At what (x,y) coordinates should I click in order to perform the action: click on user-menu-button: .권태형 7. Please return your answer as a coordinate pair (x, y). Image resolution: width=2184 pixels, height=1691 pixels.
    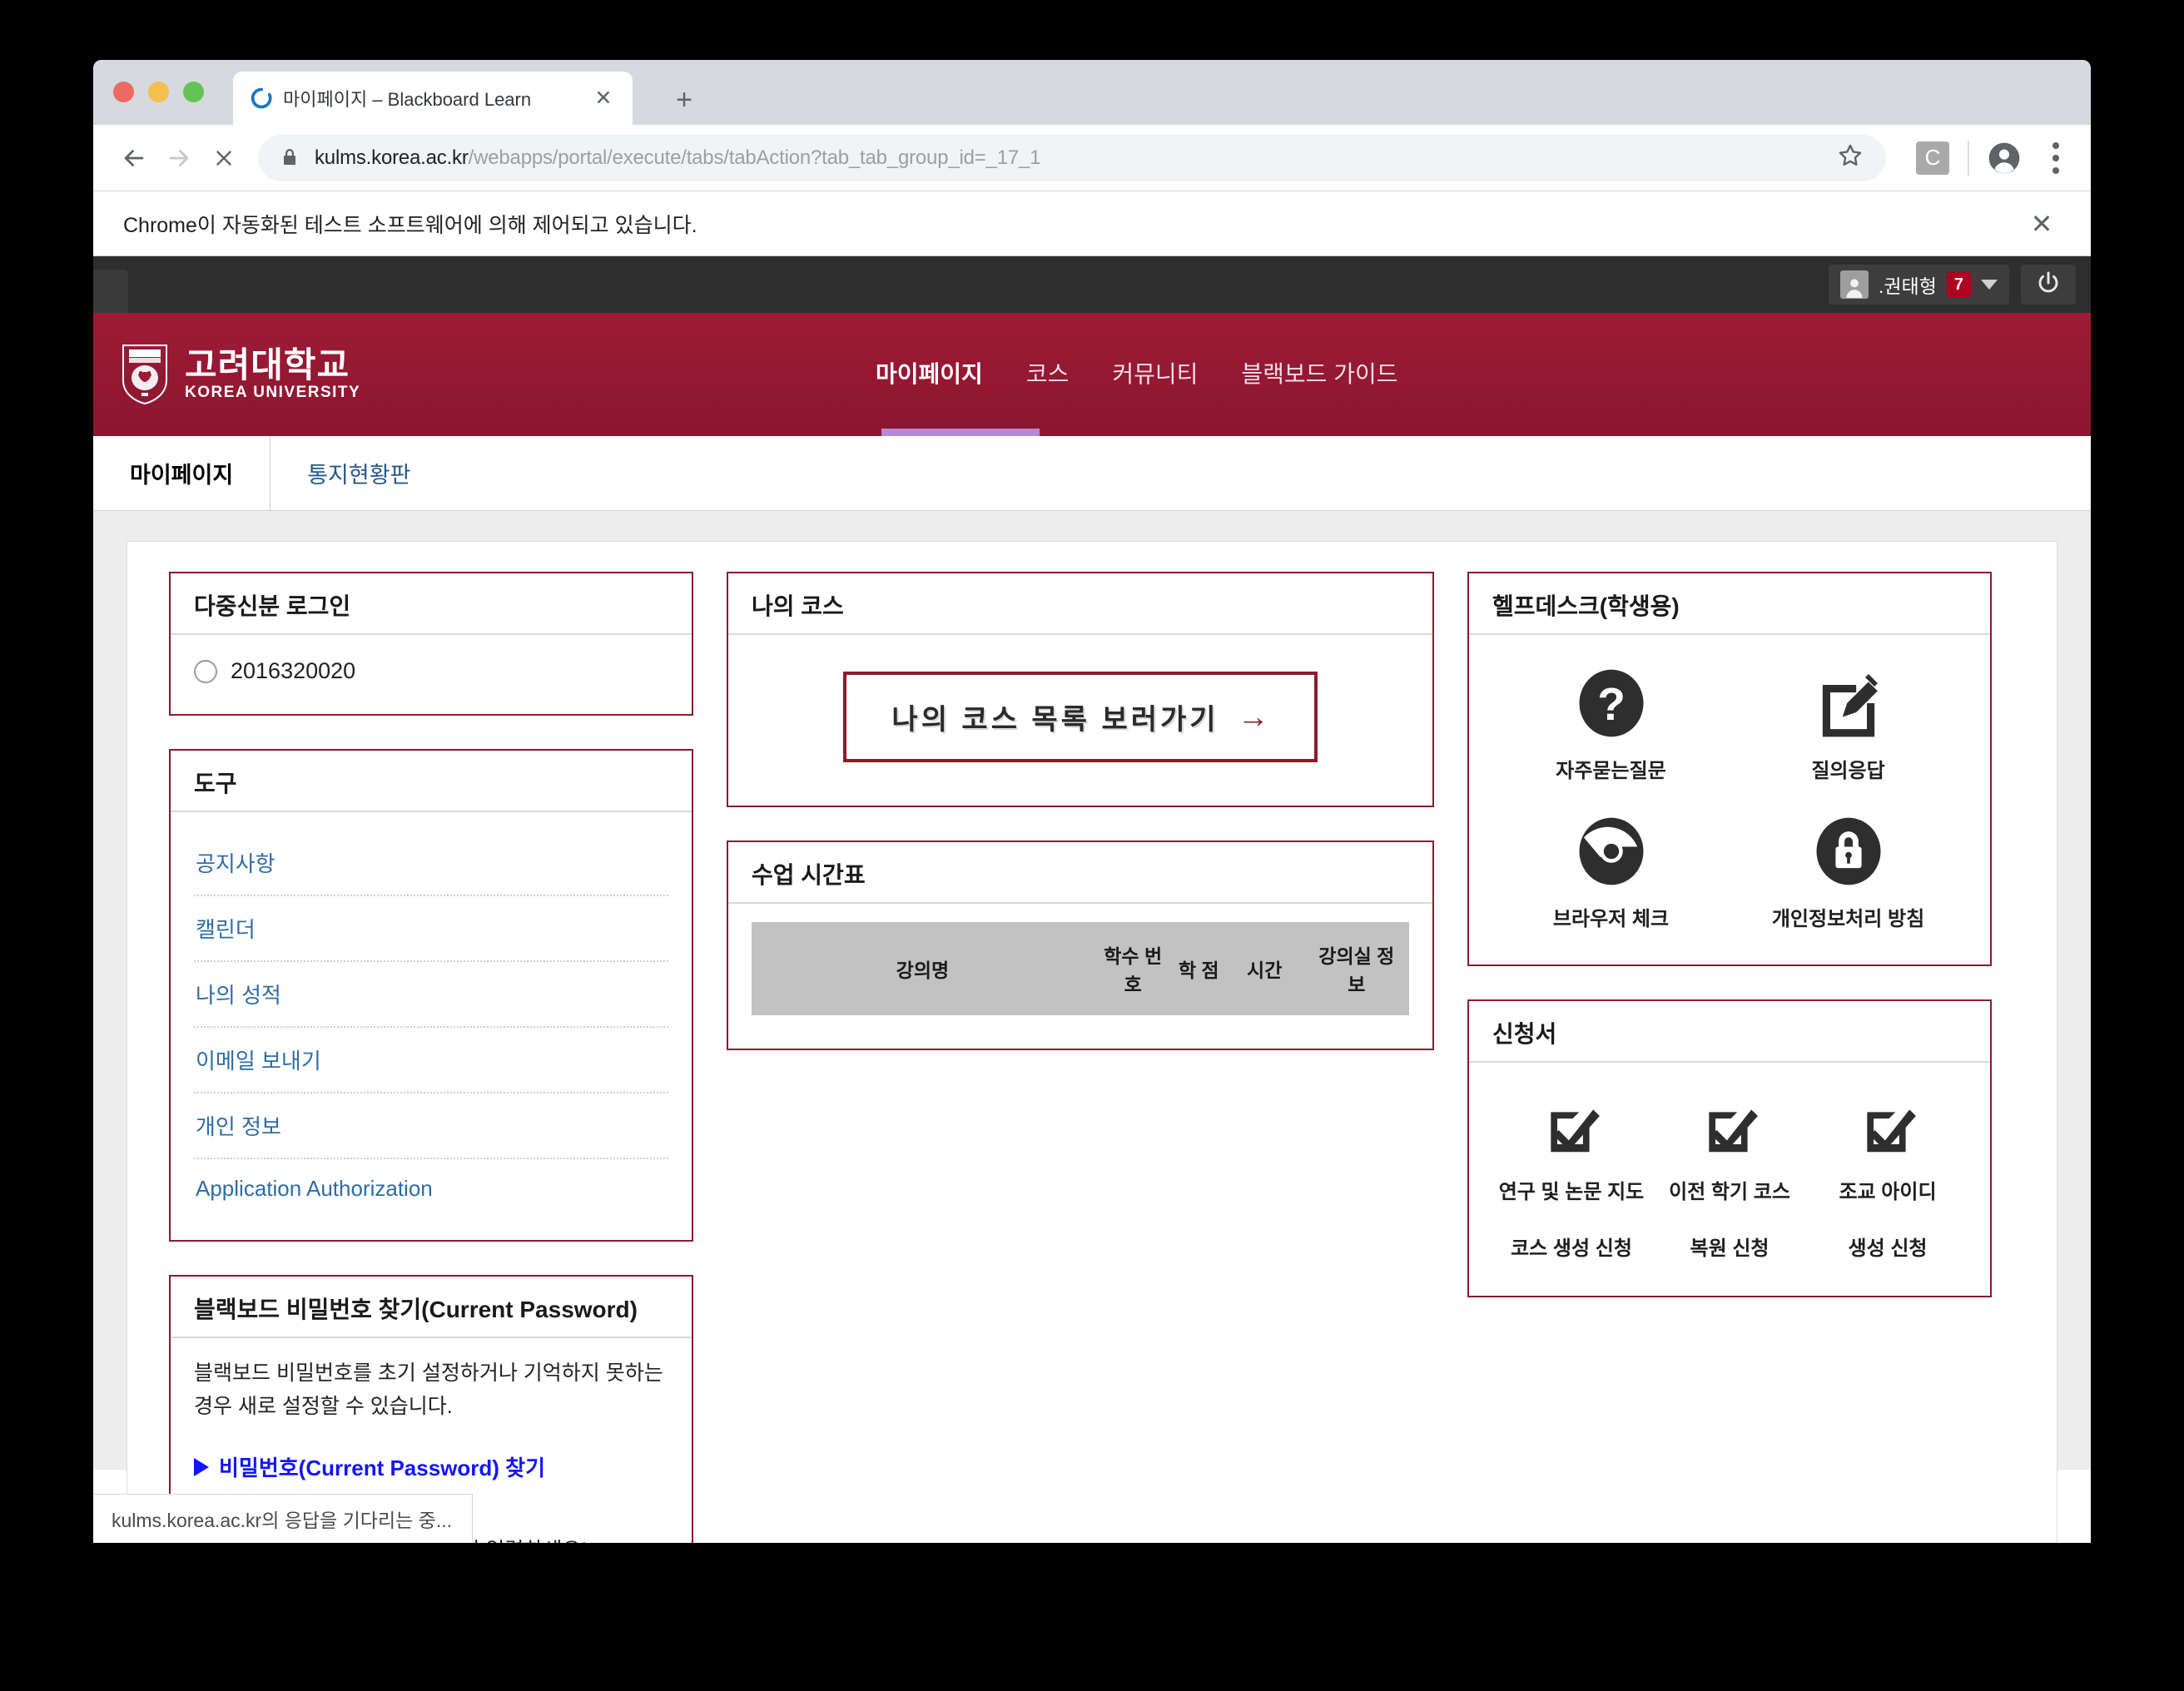
    Looking at the image, I should click on (1919, 285).